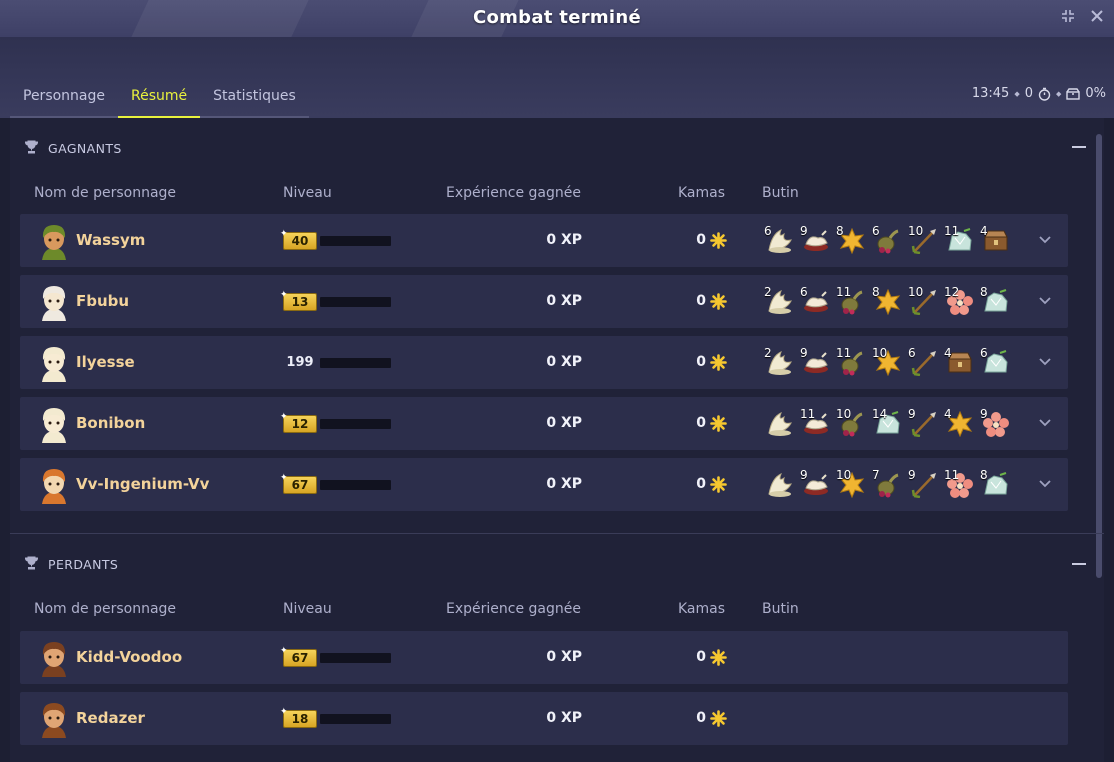  Describe the element at coordinates (1099, 356) in the screenshot. I see `scrollbar` at that location.